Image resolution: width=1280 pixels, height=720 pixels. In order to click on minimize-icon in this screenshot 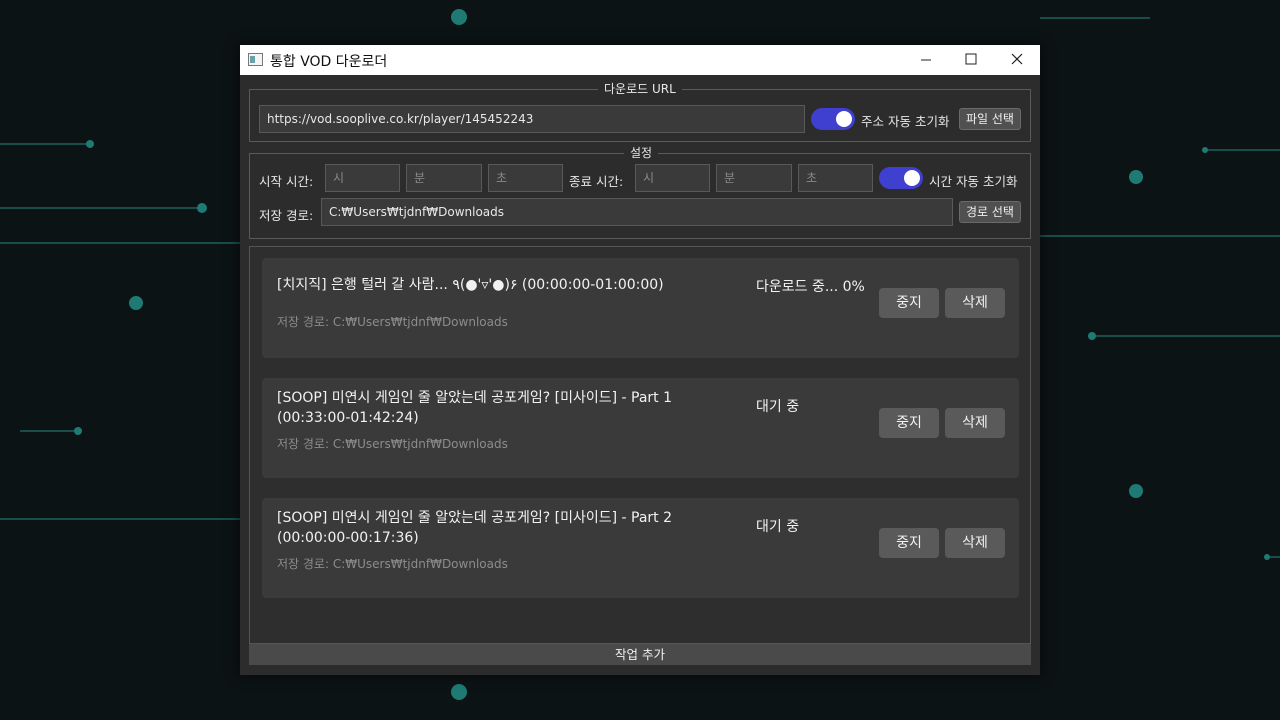, I will do `click(926, 60)`.